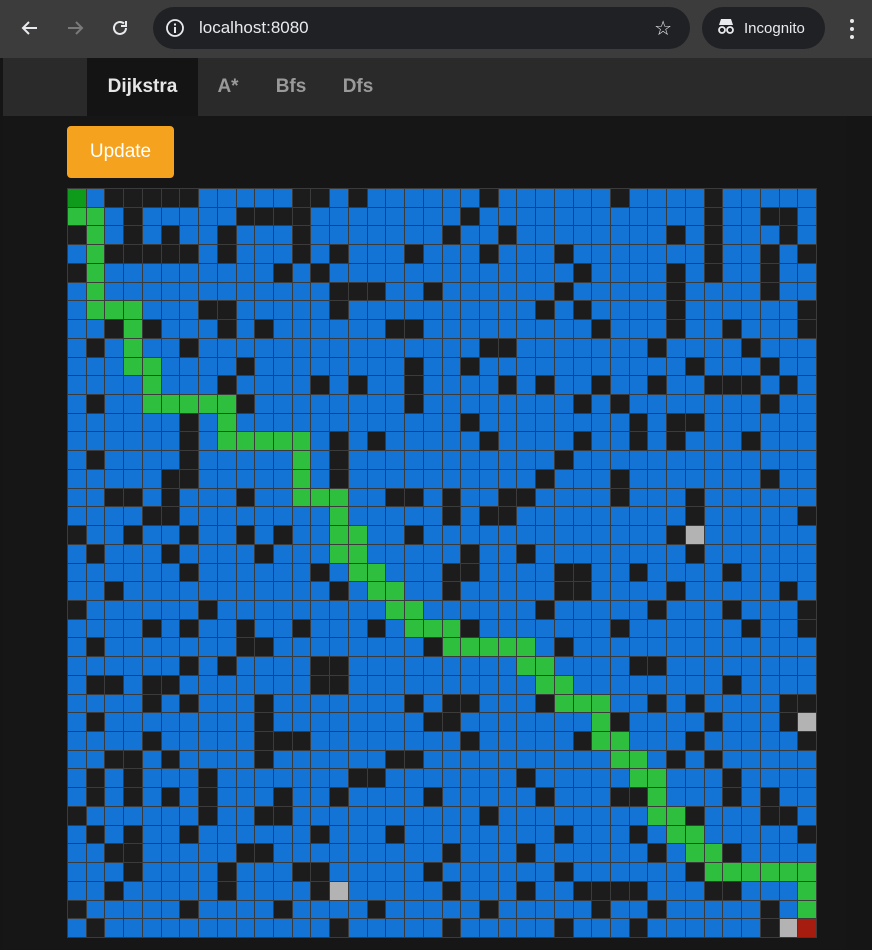 This screenshot has height=950, width=872. I want to click on forward-icon, so click(75, 28).